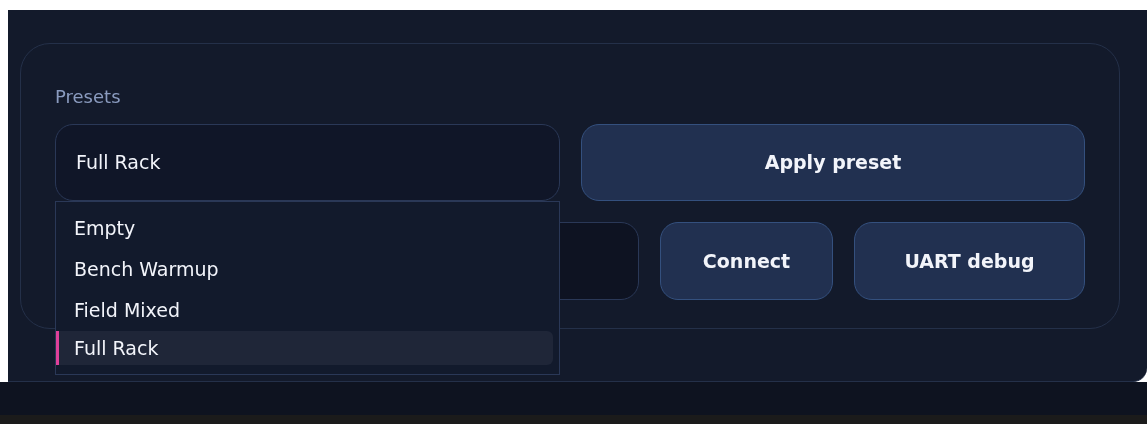 This screenshot has height=424, width=1147. What do you see at coordinates (304, 269) in the screenshot?
I see `dropdown-option: Bench Warmup` at bounding box center [304, 269].